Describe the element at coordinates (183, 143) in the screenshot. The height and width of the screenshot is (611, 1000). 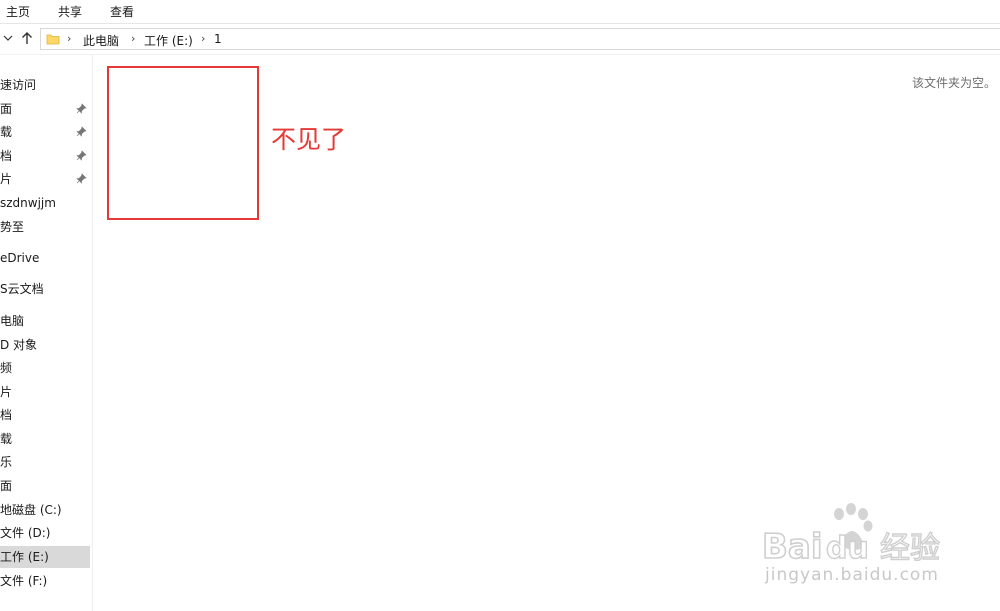
I see `annotation-highlight-box` at that location.